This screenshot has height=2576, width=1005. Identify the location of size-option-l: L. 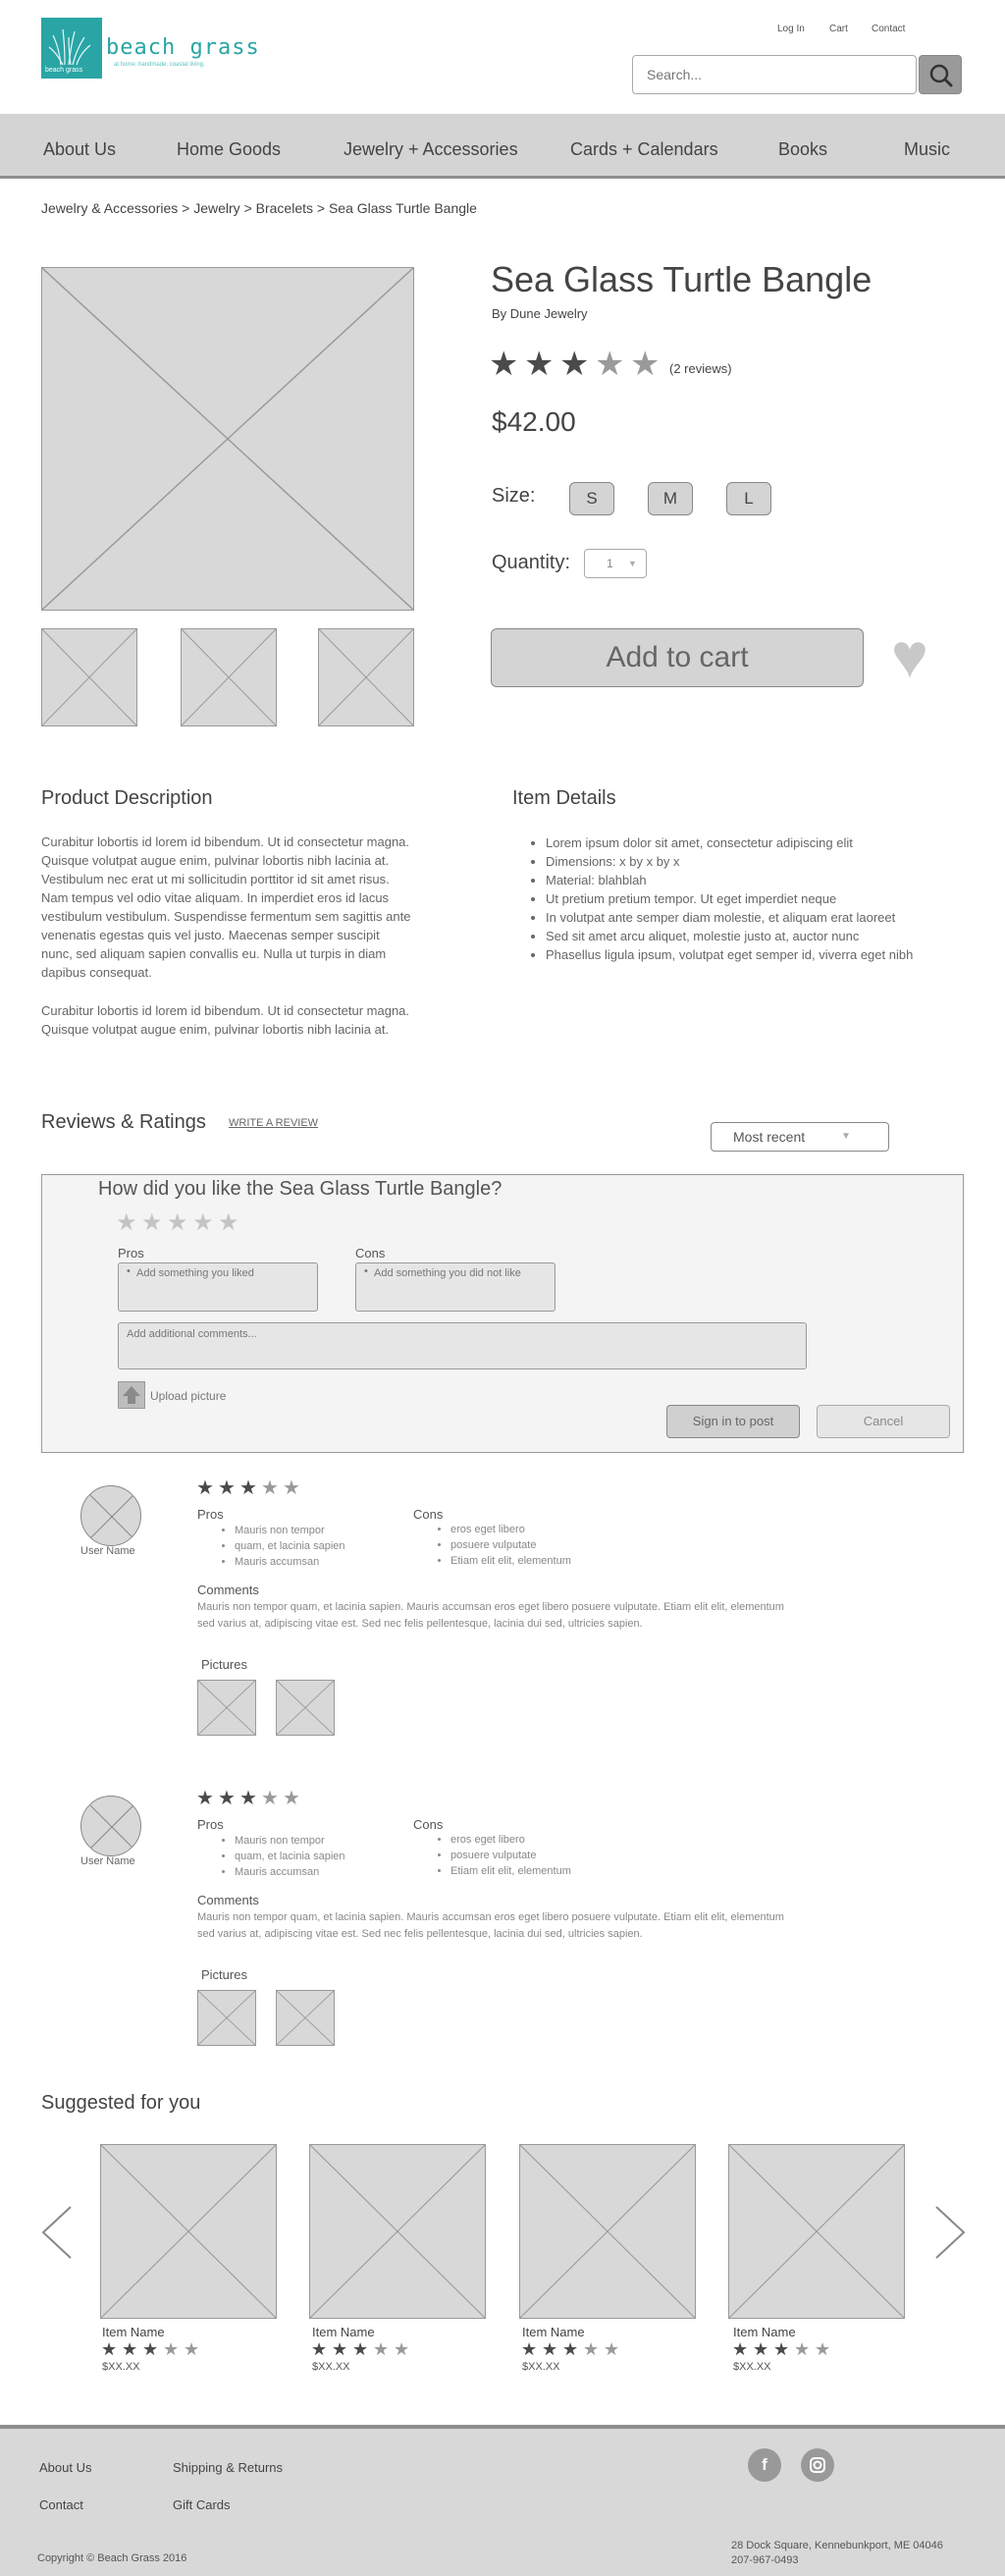
(748, 498).